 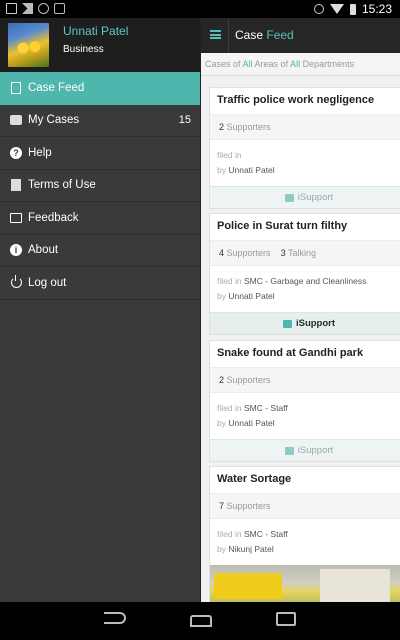 What do you see at coordinates (43, 8) in the screenshot?
I see `chrome-icon` at bounding box center [43, 8].